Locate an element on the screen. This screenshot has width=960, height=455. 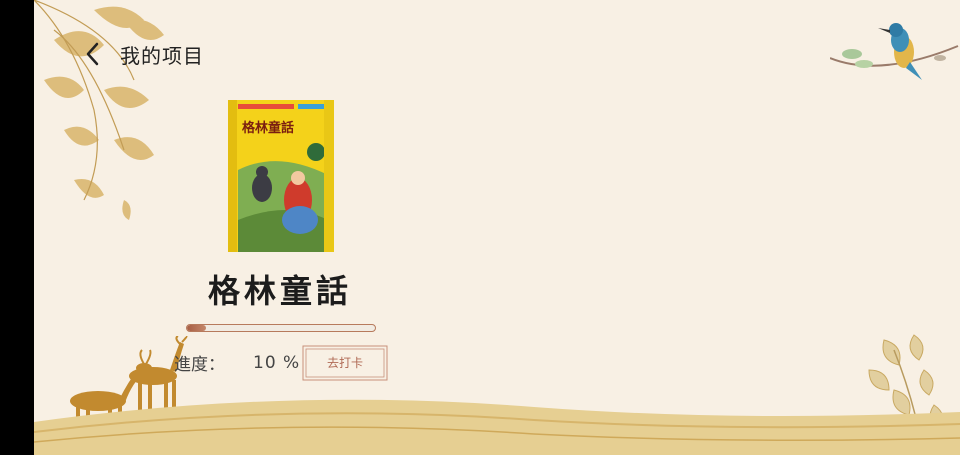
progress-bar-fill is located at coordinates (196, 328).